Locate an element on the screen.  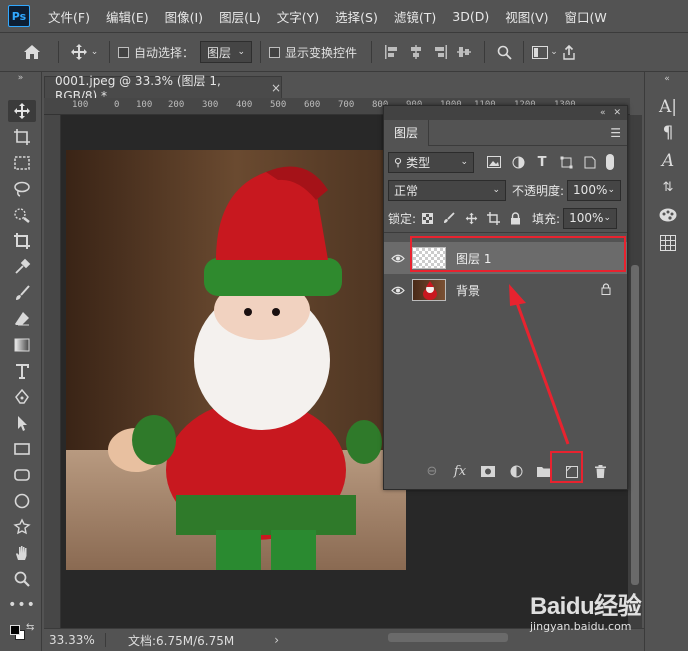
filter-pixel-icon is located at coordinates (494, 162).